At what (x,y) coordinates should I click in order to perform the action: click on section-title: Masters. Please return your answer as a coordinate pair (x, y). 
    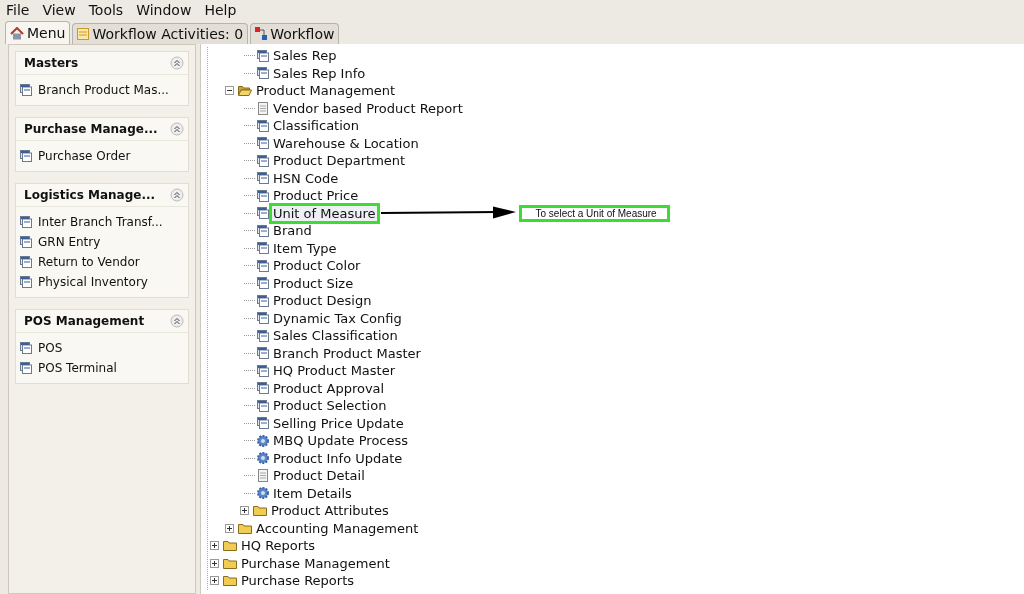
    Looking at the image, I should click on (51, 63).